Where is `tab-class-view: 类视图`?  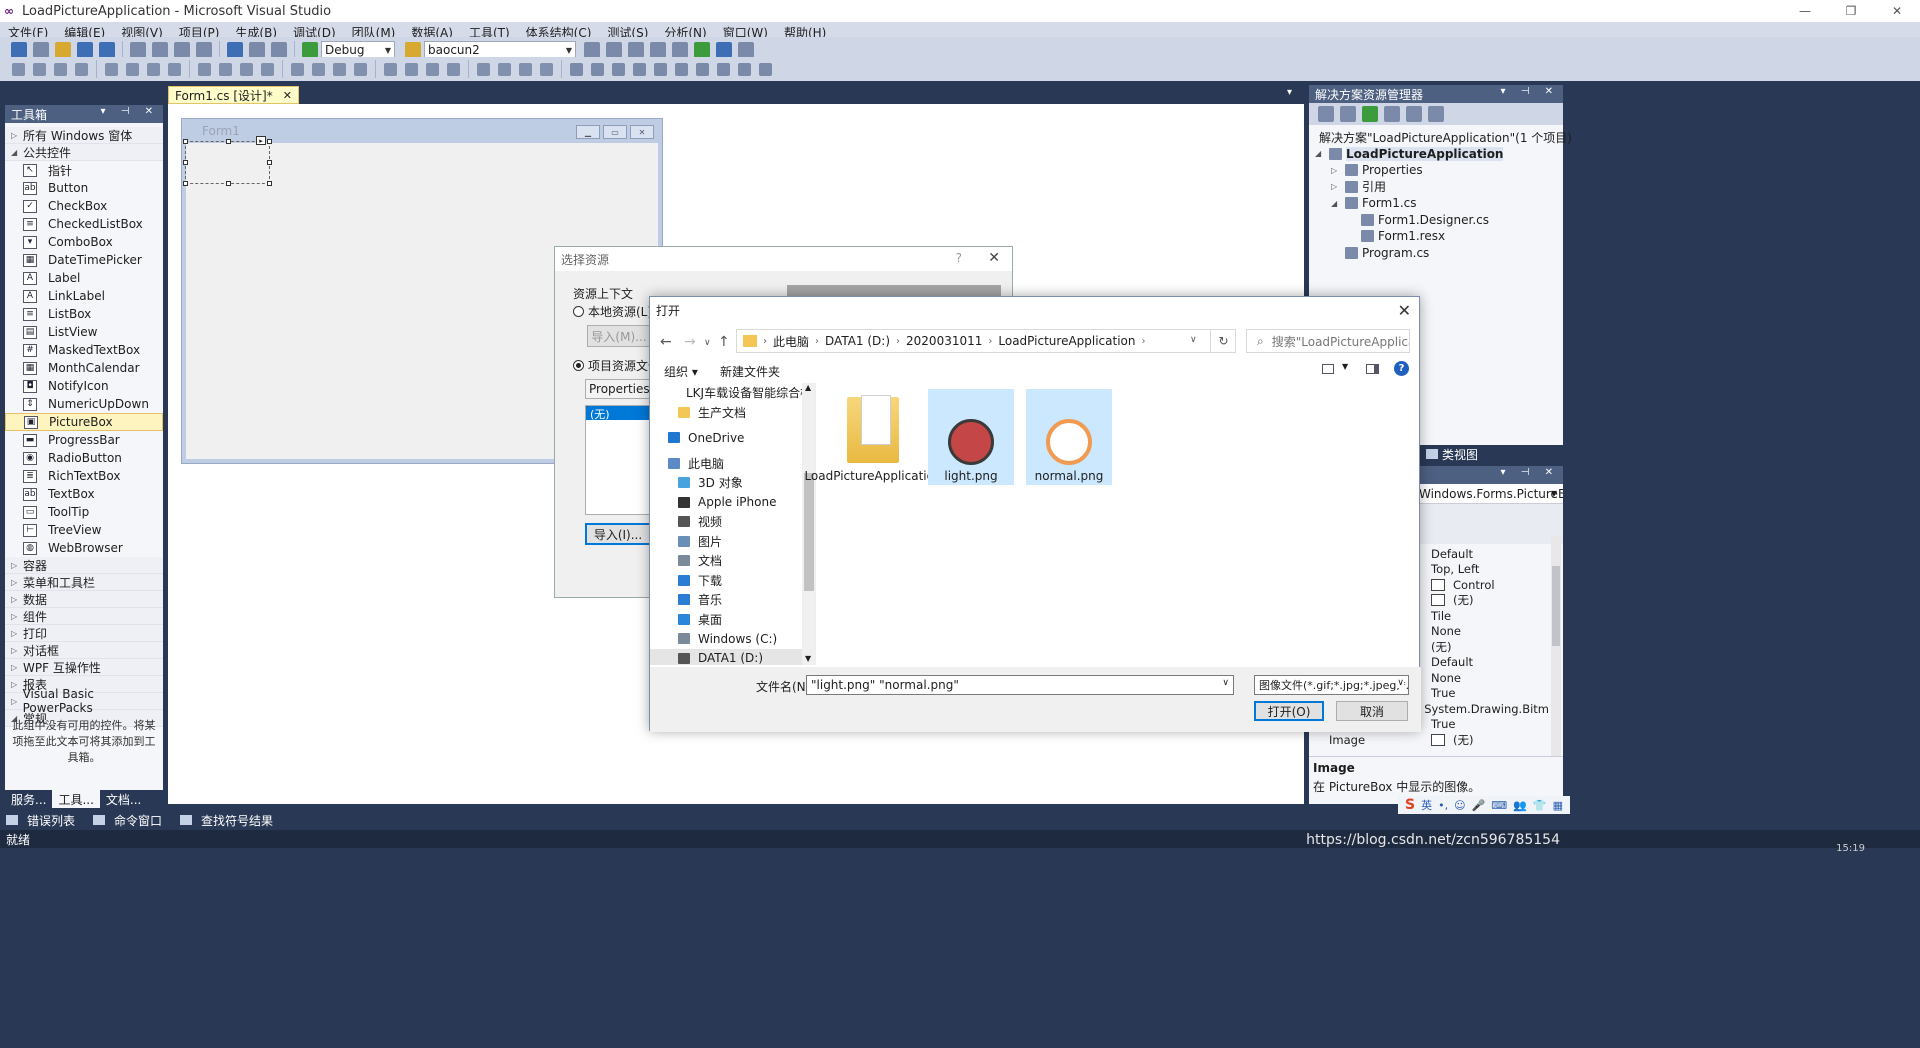
tab-class-view: 类视图 is located at coordinates (1491, 454).